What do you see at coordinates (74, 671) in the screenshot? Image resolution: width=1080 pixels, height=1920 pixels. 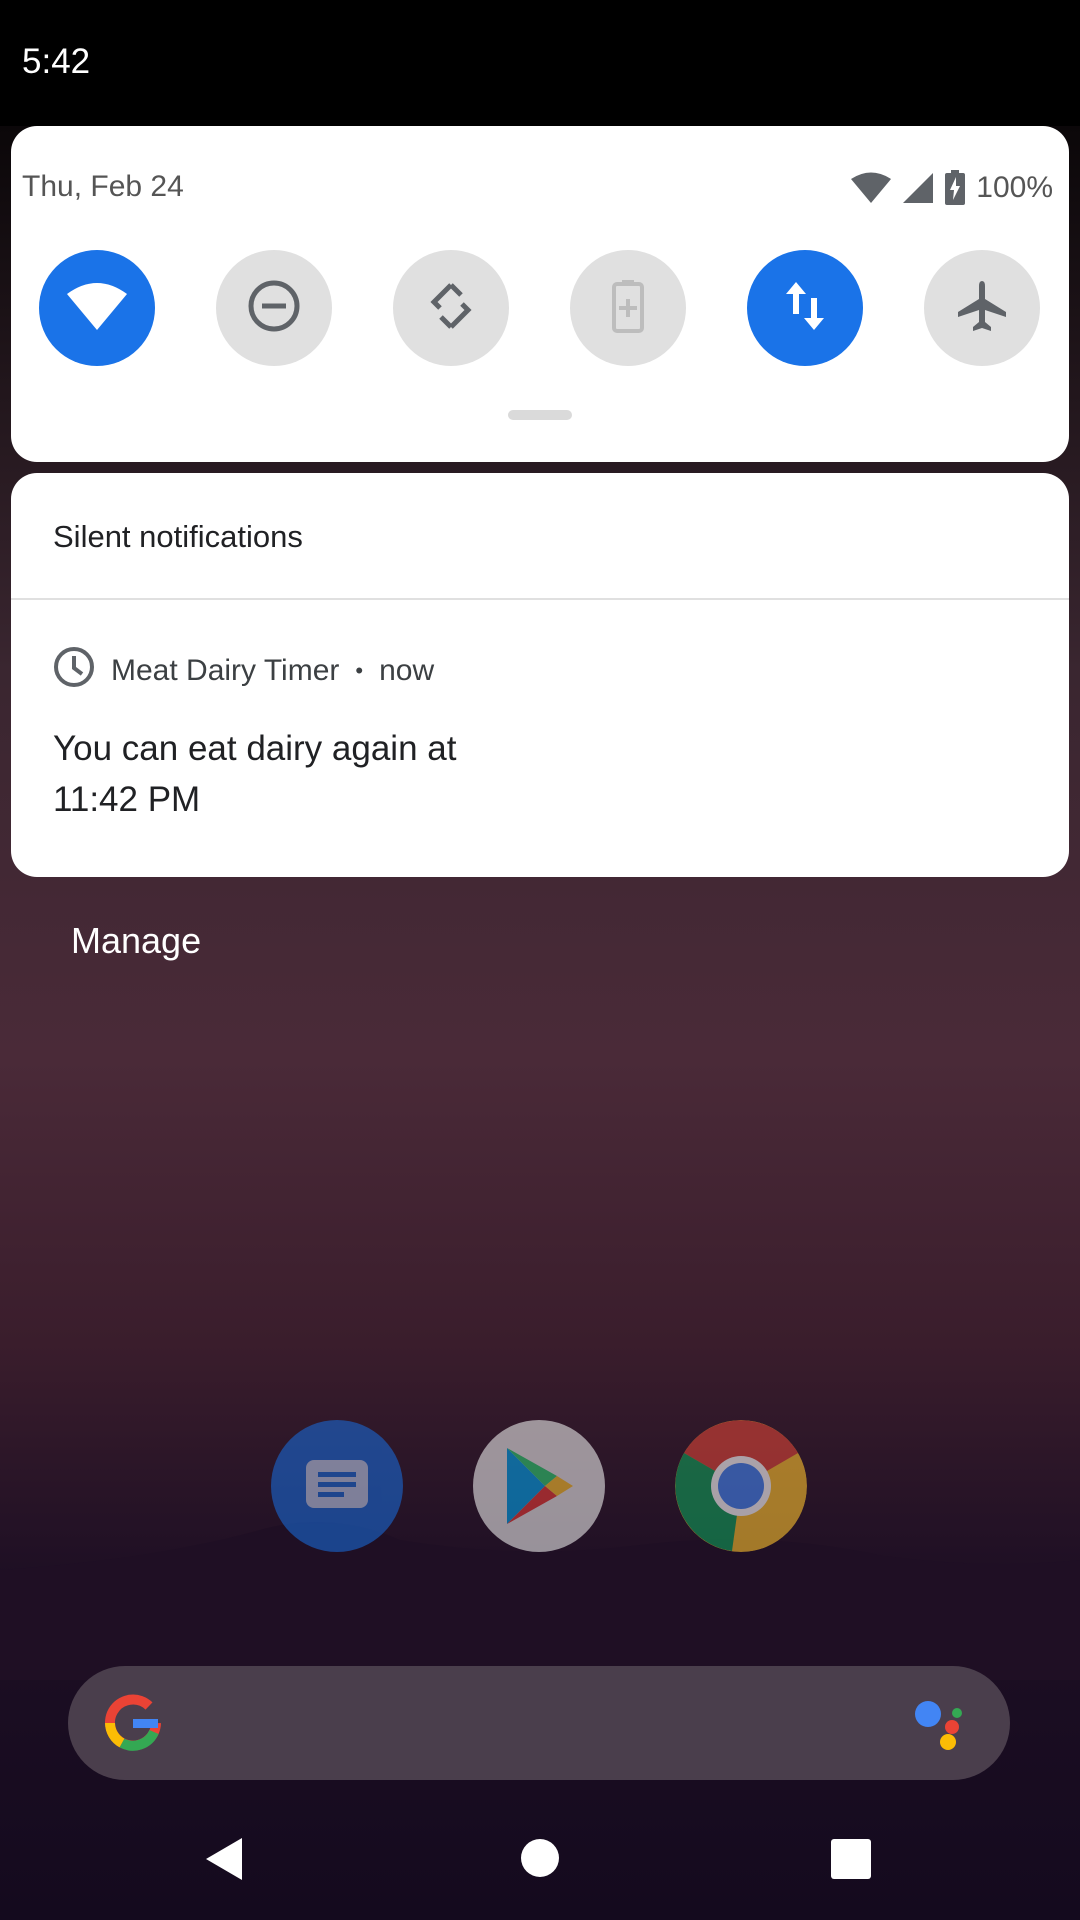 I see `clock-icon` at bounding box center [74, 671].